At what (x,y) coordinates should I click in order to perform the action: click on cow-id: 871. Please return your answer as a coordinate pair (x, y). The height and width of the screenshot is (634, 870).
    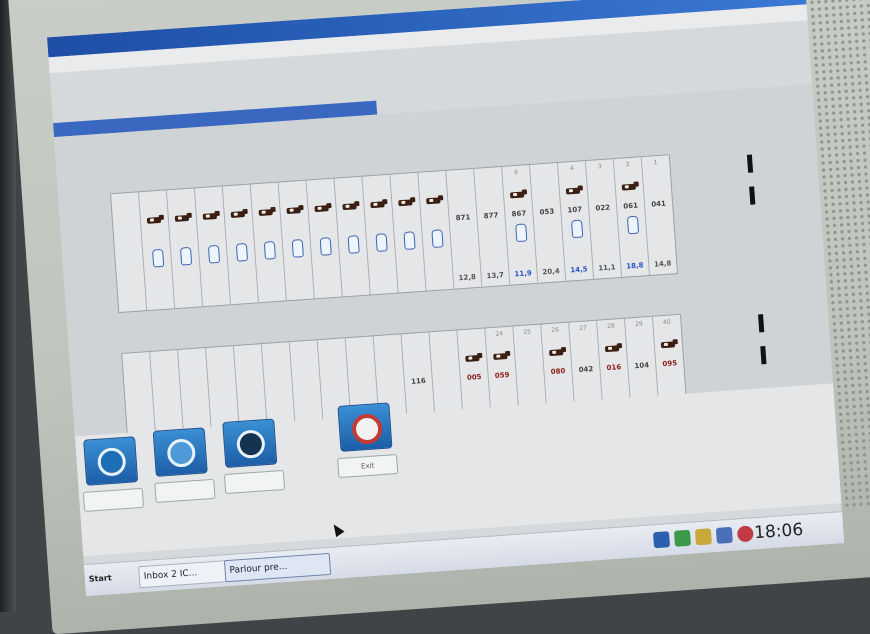
    Looking at the image, I should click on (463, 218).